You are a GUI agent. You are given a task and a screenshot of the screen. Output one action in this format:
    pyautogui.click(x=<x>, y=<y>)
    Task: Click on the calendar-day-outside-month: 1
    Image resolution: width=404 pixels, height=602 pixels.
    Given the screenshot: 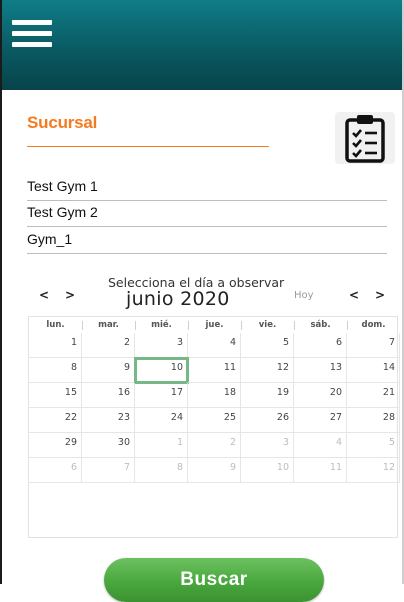 What is the action you would take?
    pyautogui.click(x=161, y=445)
    